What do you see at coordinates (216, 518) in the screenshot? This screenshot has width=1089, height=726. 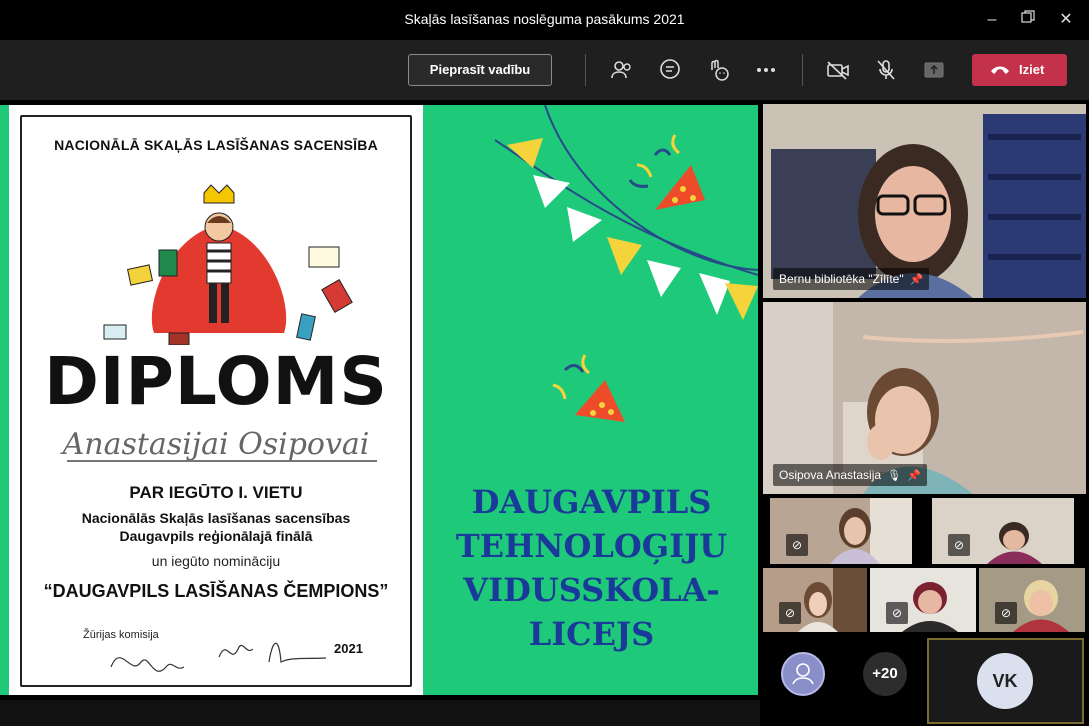 I see `diploma-line-1: Nacionālās Skaļās lasīšanas sacensības` at bounding box center [216, 518].